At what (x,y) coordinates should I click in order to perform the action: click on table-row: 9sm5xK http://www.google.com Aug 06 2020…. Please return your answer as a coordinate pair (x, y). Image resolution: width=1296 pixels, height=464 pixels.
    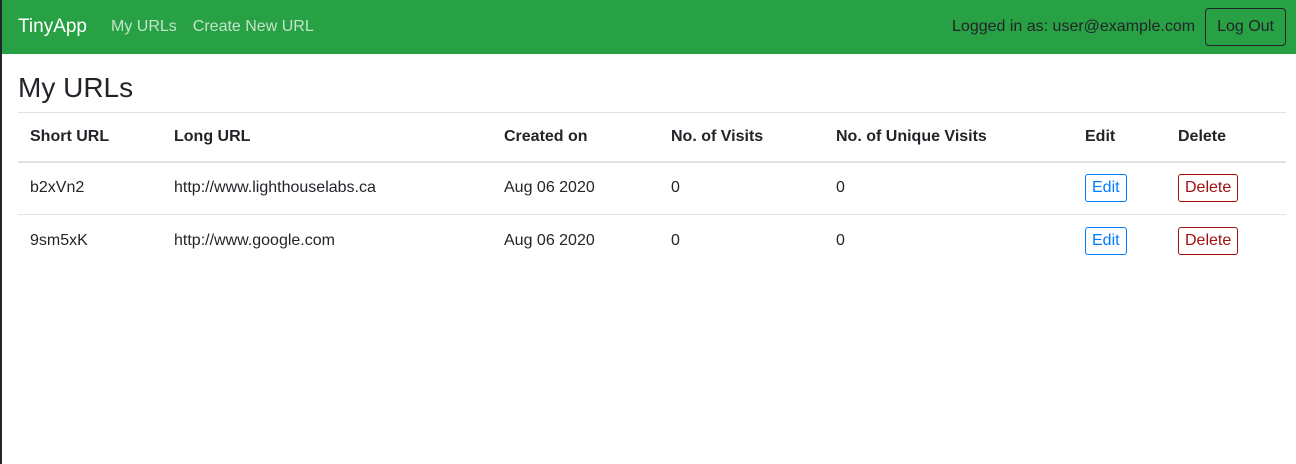
    Looking at the image, I should click on (652, 241).